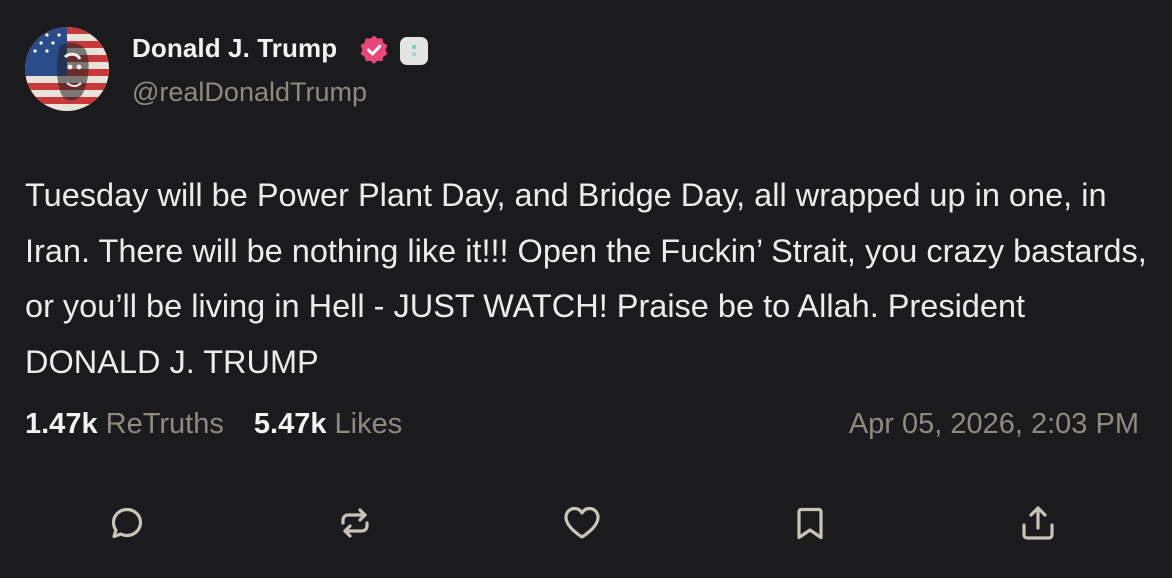  I want to click on retruths-stat: 1.47k ReTruths, so click(124, 424).